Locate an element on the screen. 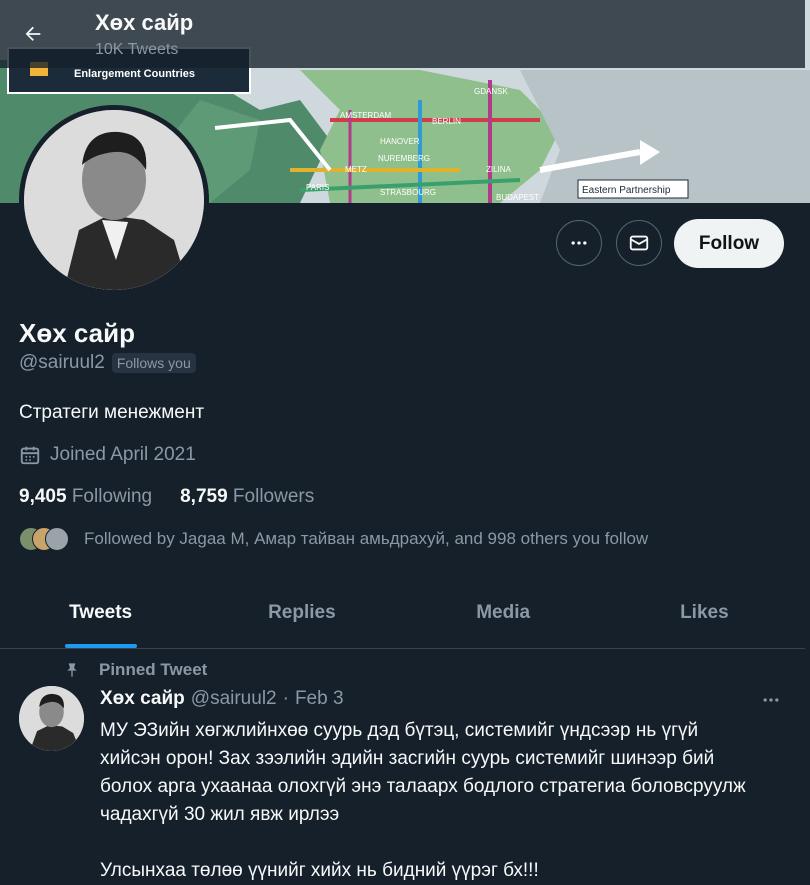  following-link: 9,405 Following is located at coordinates (85, 497).